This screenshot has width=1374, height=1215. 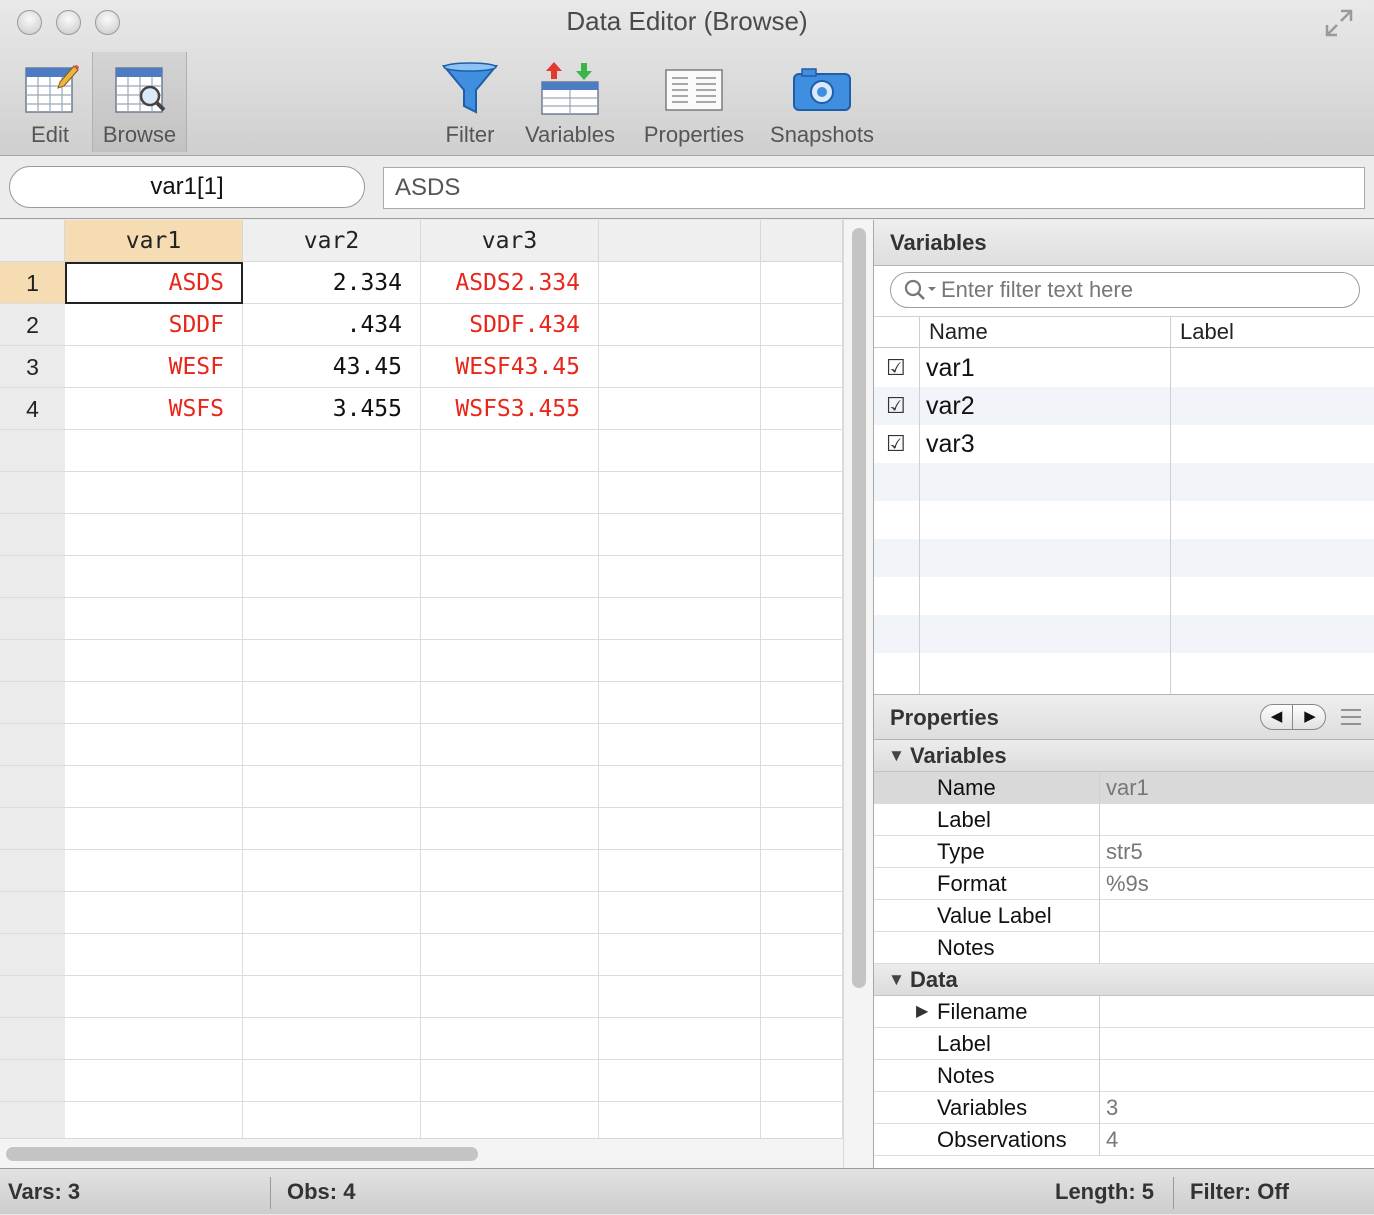 What do you see at coordinates (896, 444) in the screenshot?
I see `checkbox-icon: ☑` at bounding box center [896, 444].